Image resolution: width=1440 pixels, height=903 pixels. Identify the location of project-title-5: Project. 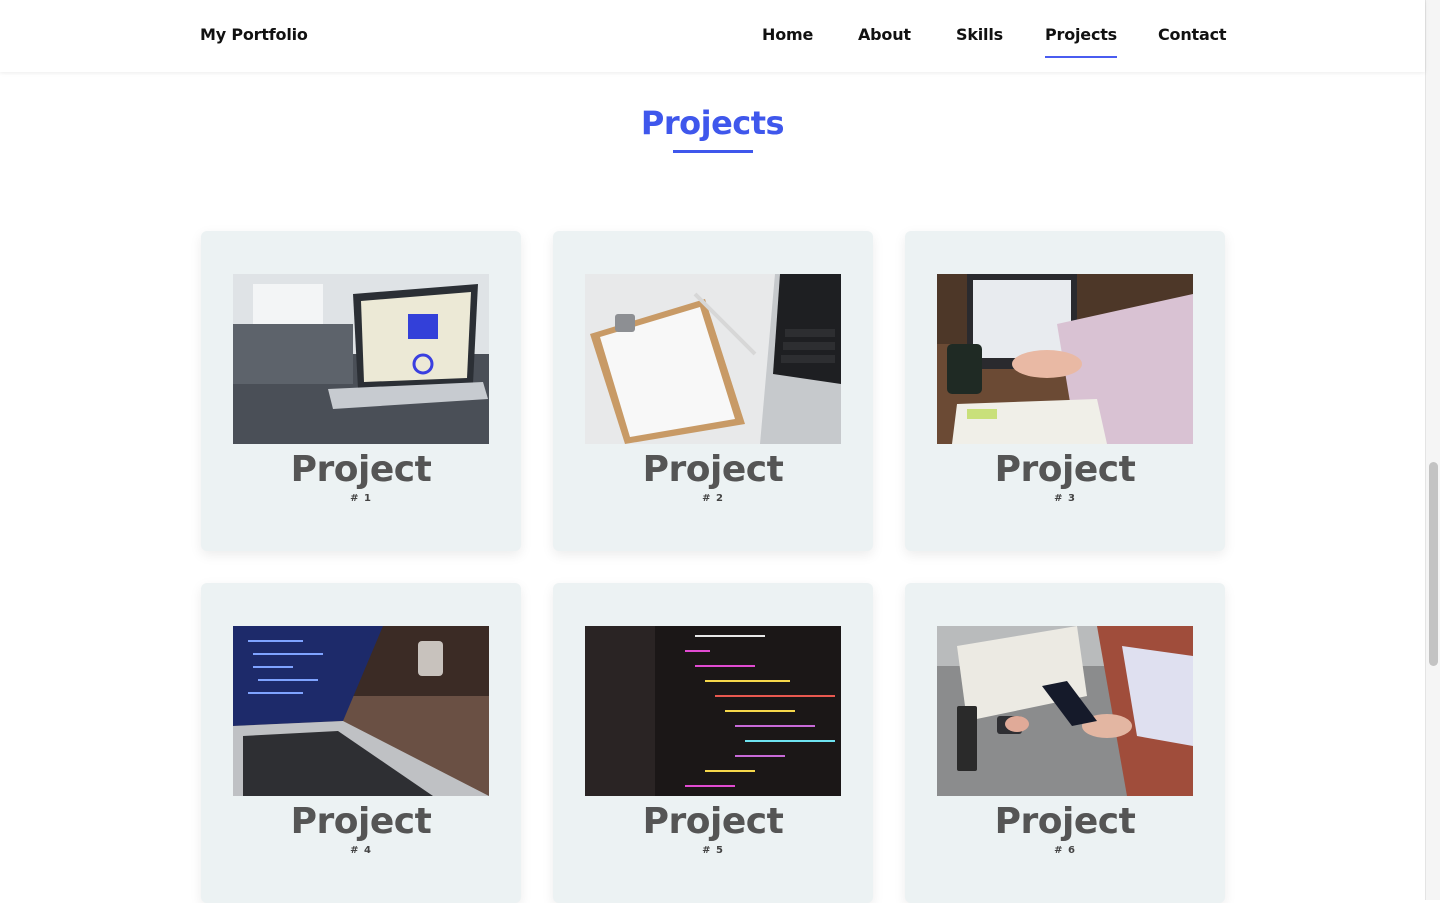
(713, 821).